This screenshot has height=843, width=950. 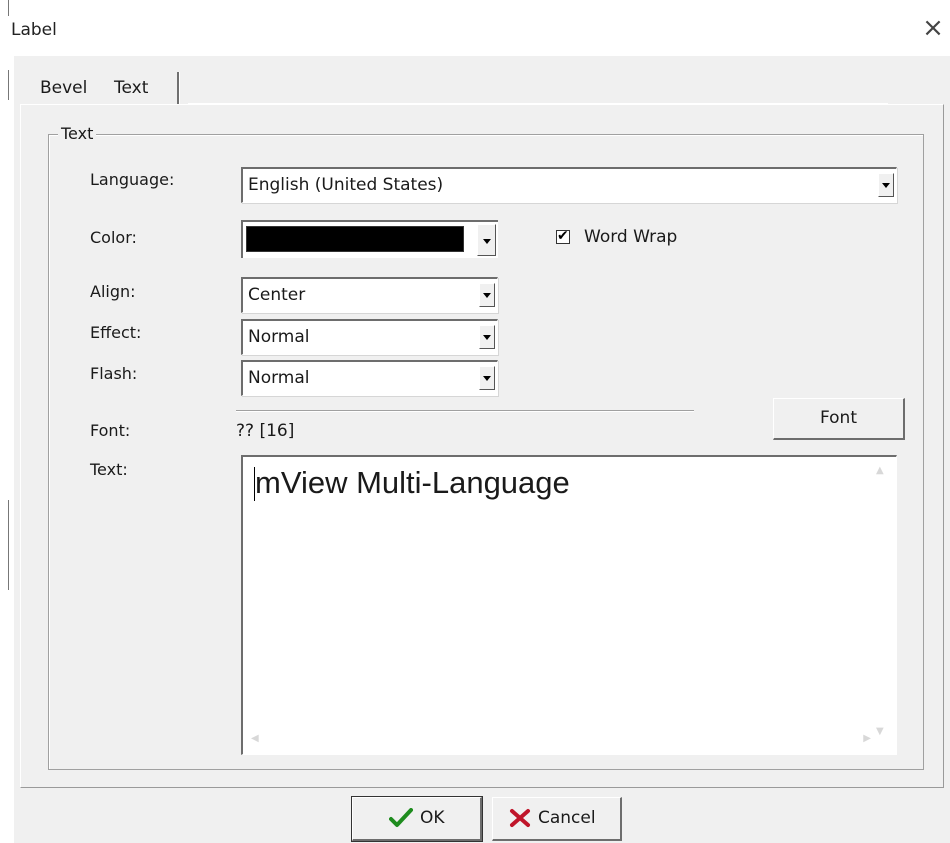 I want to click on scroll-up-icon: ▲, so click(x=880, y=470).